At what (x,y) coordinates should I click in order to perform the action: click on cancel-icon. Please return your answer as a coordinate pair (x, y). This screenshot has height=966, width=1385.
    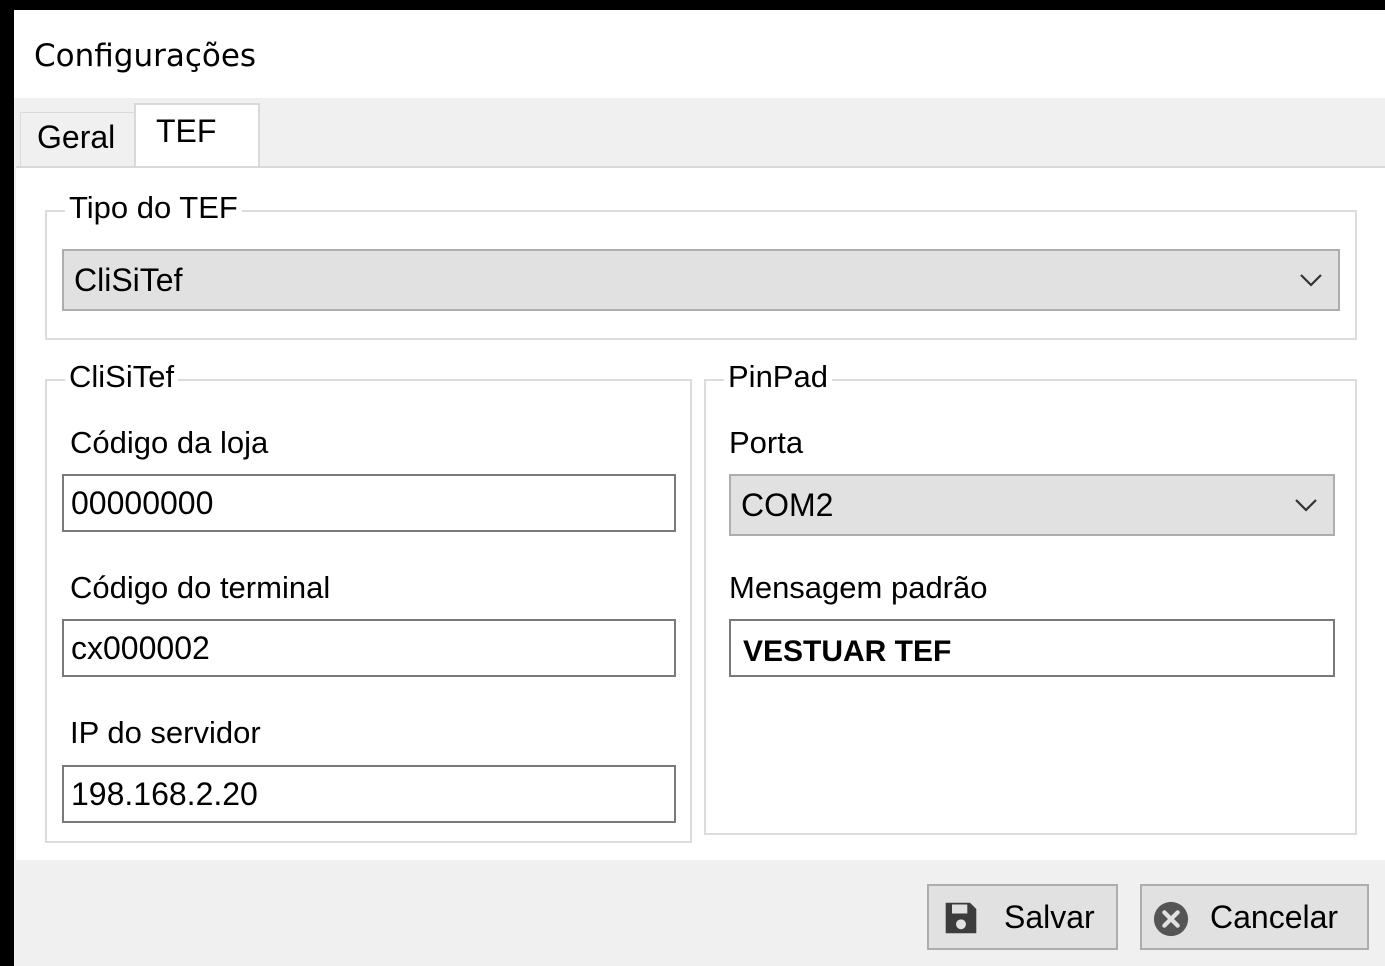
    Looking at the image, I should click on (1171, 919).